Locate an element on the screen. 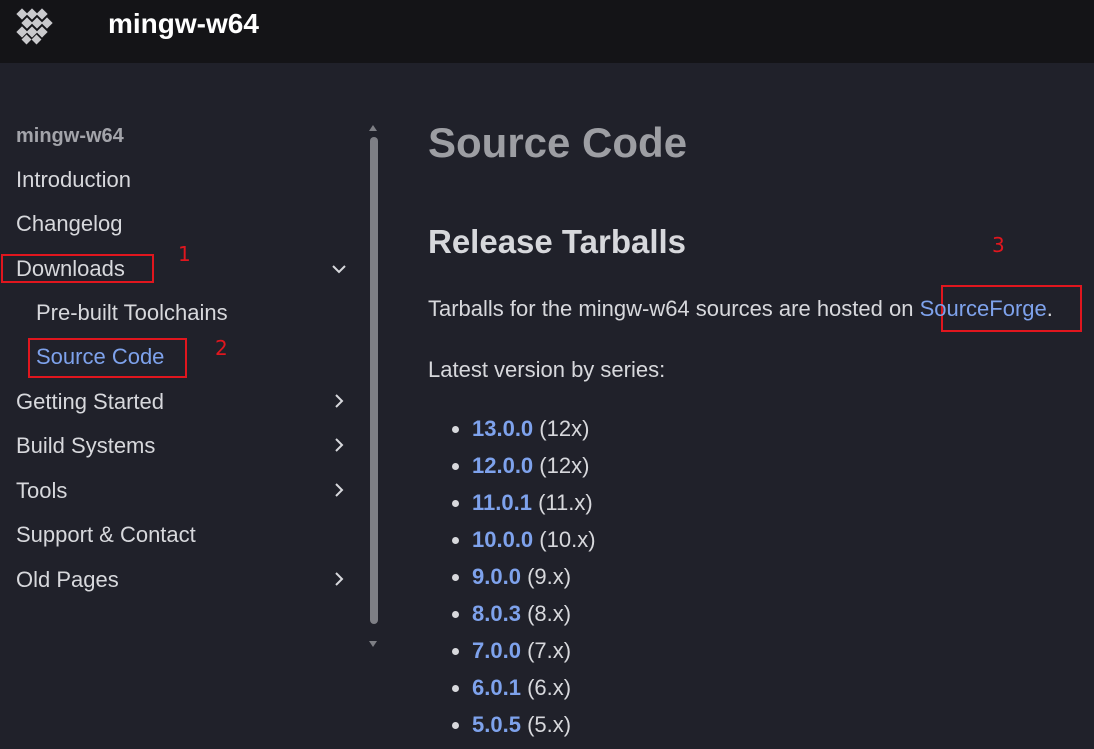  intro-period: . is located at coordinates (1049, 308).